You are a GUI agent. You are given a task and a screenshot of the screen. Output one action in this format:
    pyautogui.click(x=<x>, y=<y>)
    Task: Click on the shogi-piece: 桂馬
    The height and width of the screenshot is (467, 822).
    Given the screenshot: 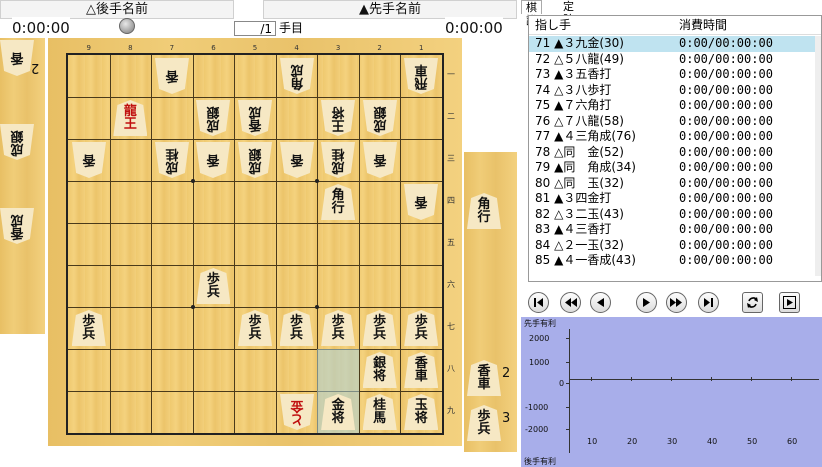 What is the action you would take?
    pyautogui.click(x=379, y=412)
    